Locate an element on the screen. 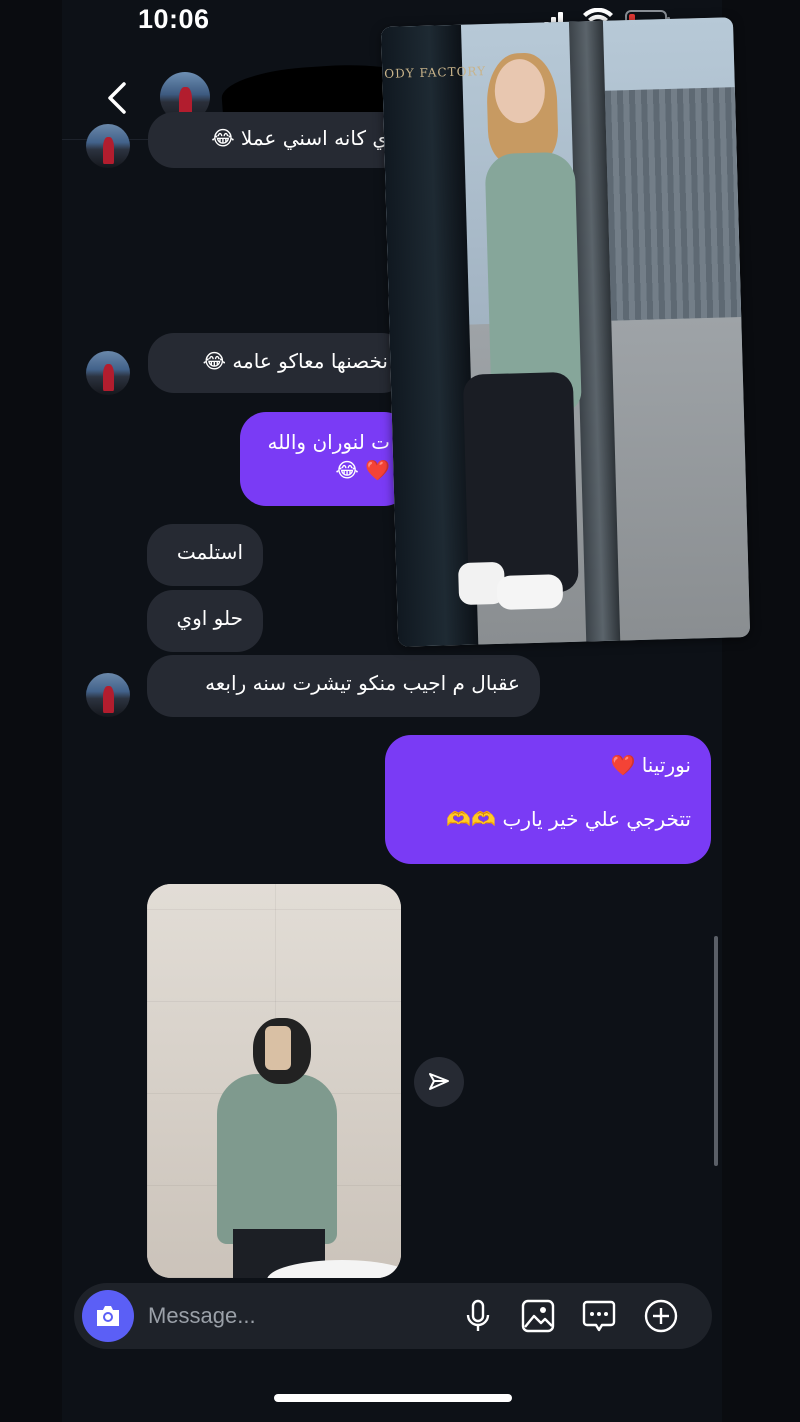  camera-button is located at coordinates (108, 1316).